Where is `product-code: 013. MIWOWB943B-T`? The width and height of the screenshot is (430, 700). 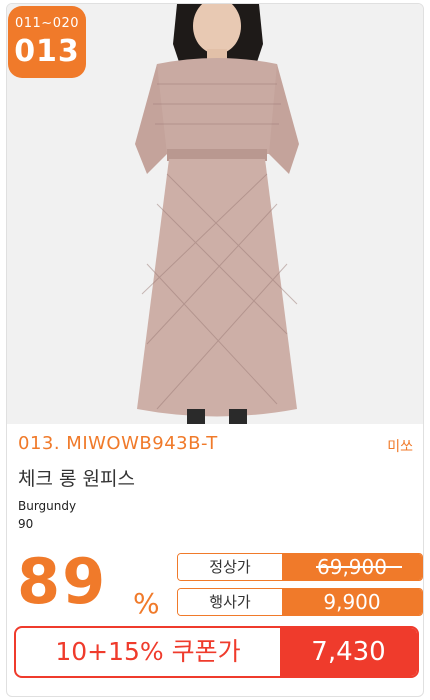
product-code: 013. MIWOWB943B-T is located at coordinates (118, 443).